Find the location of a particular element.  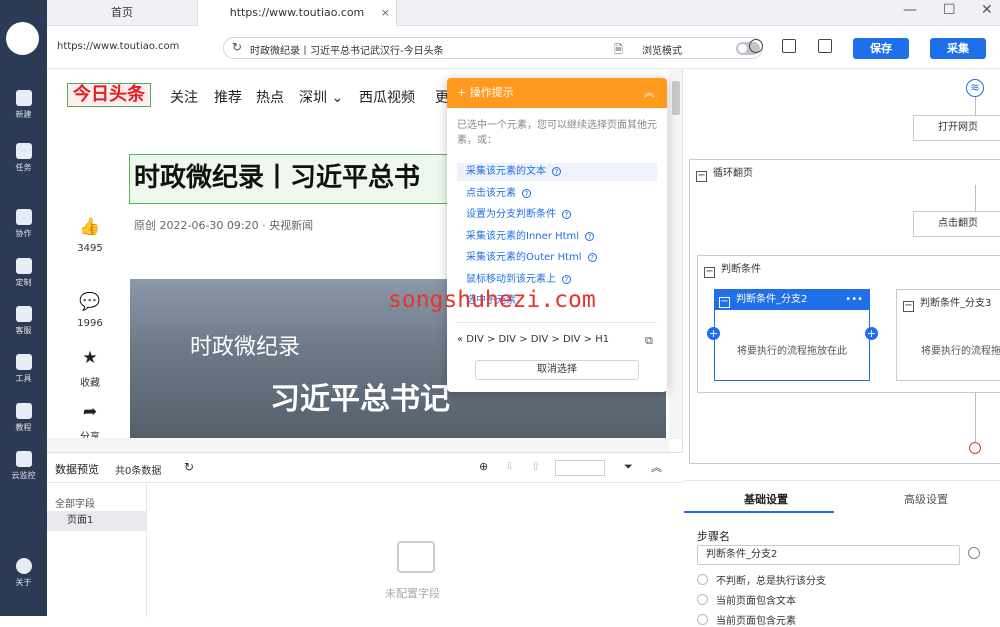

step-name-field: 判断条件_分支2 is located at coordinates (828, 555).